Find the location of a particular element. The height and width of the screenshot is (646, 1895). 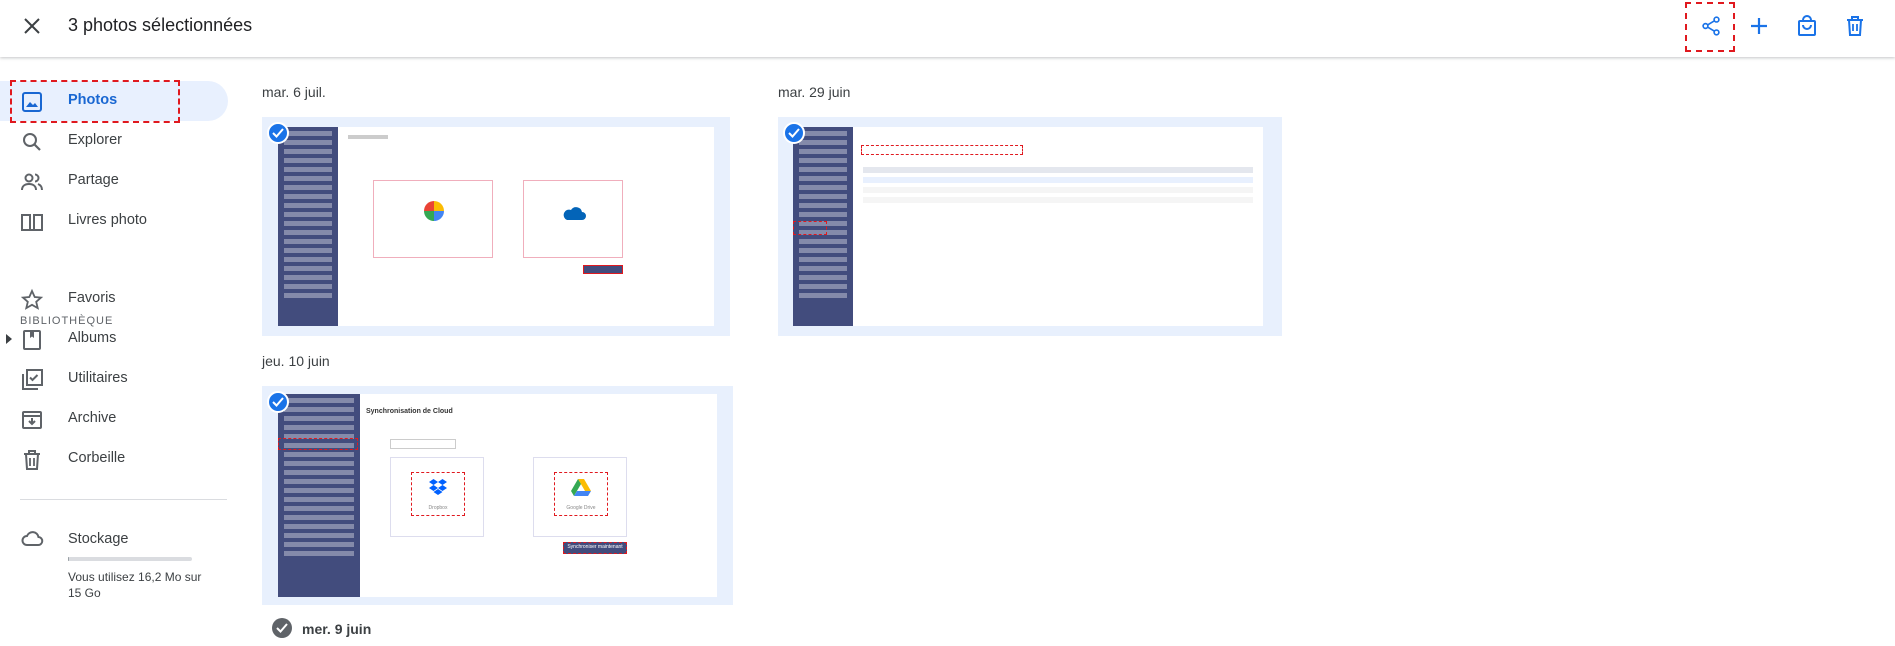

source-box is located at coordinates (433, 219).